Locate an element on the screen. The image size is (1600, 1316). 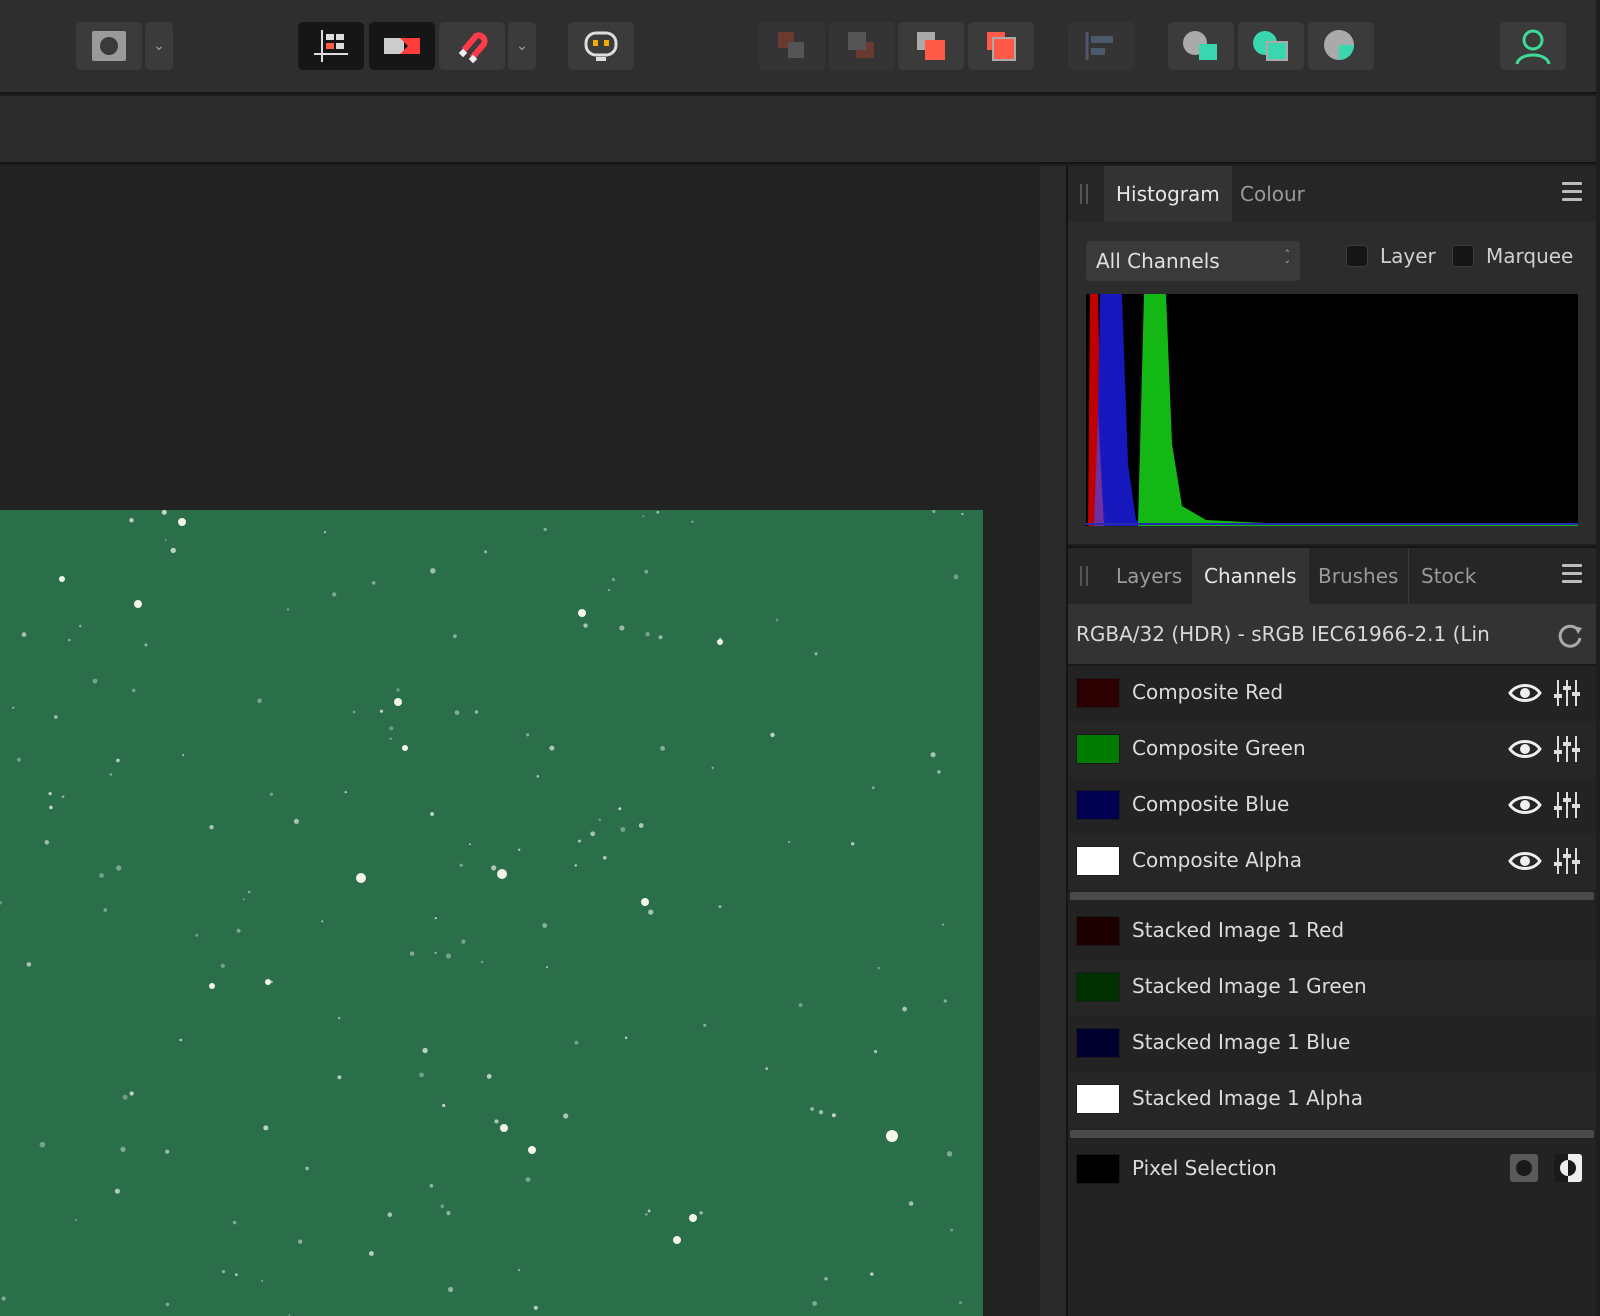
boolean-add-button is located at coordinates (1201, 46).